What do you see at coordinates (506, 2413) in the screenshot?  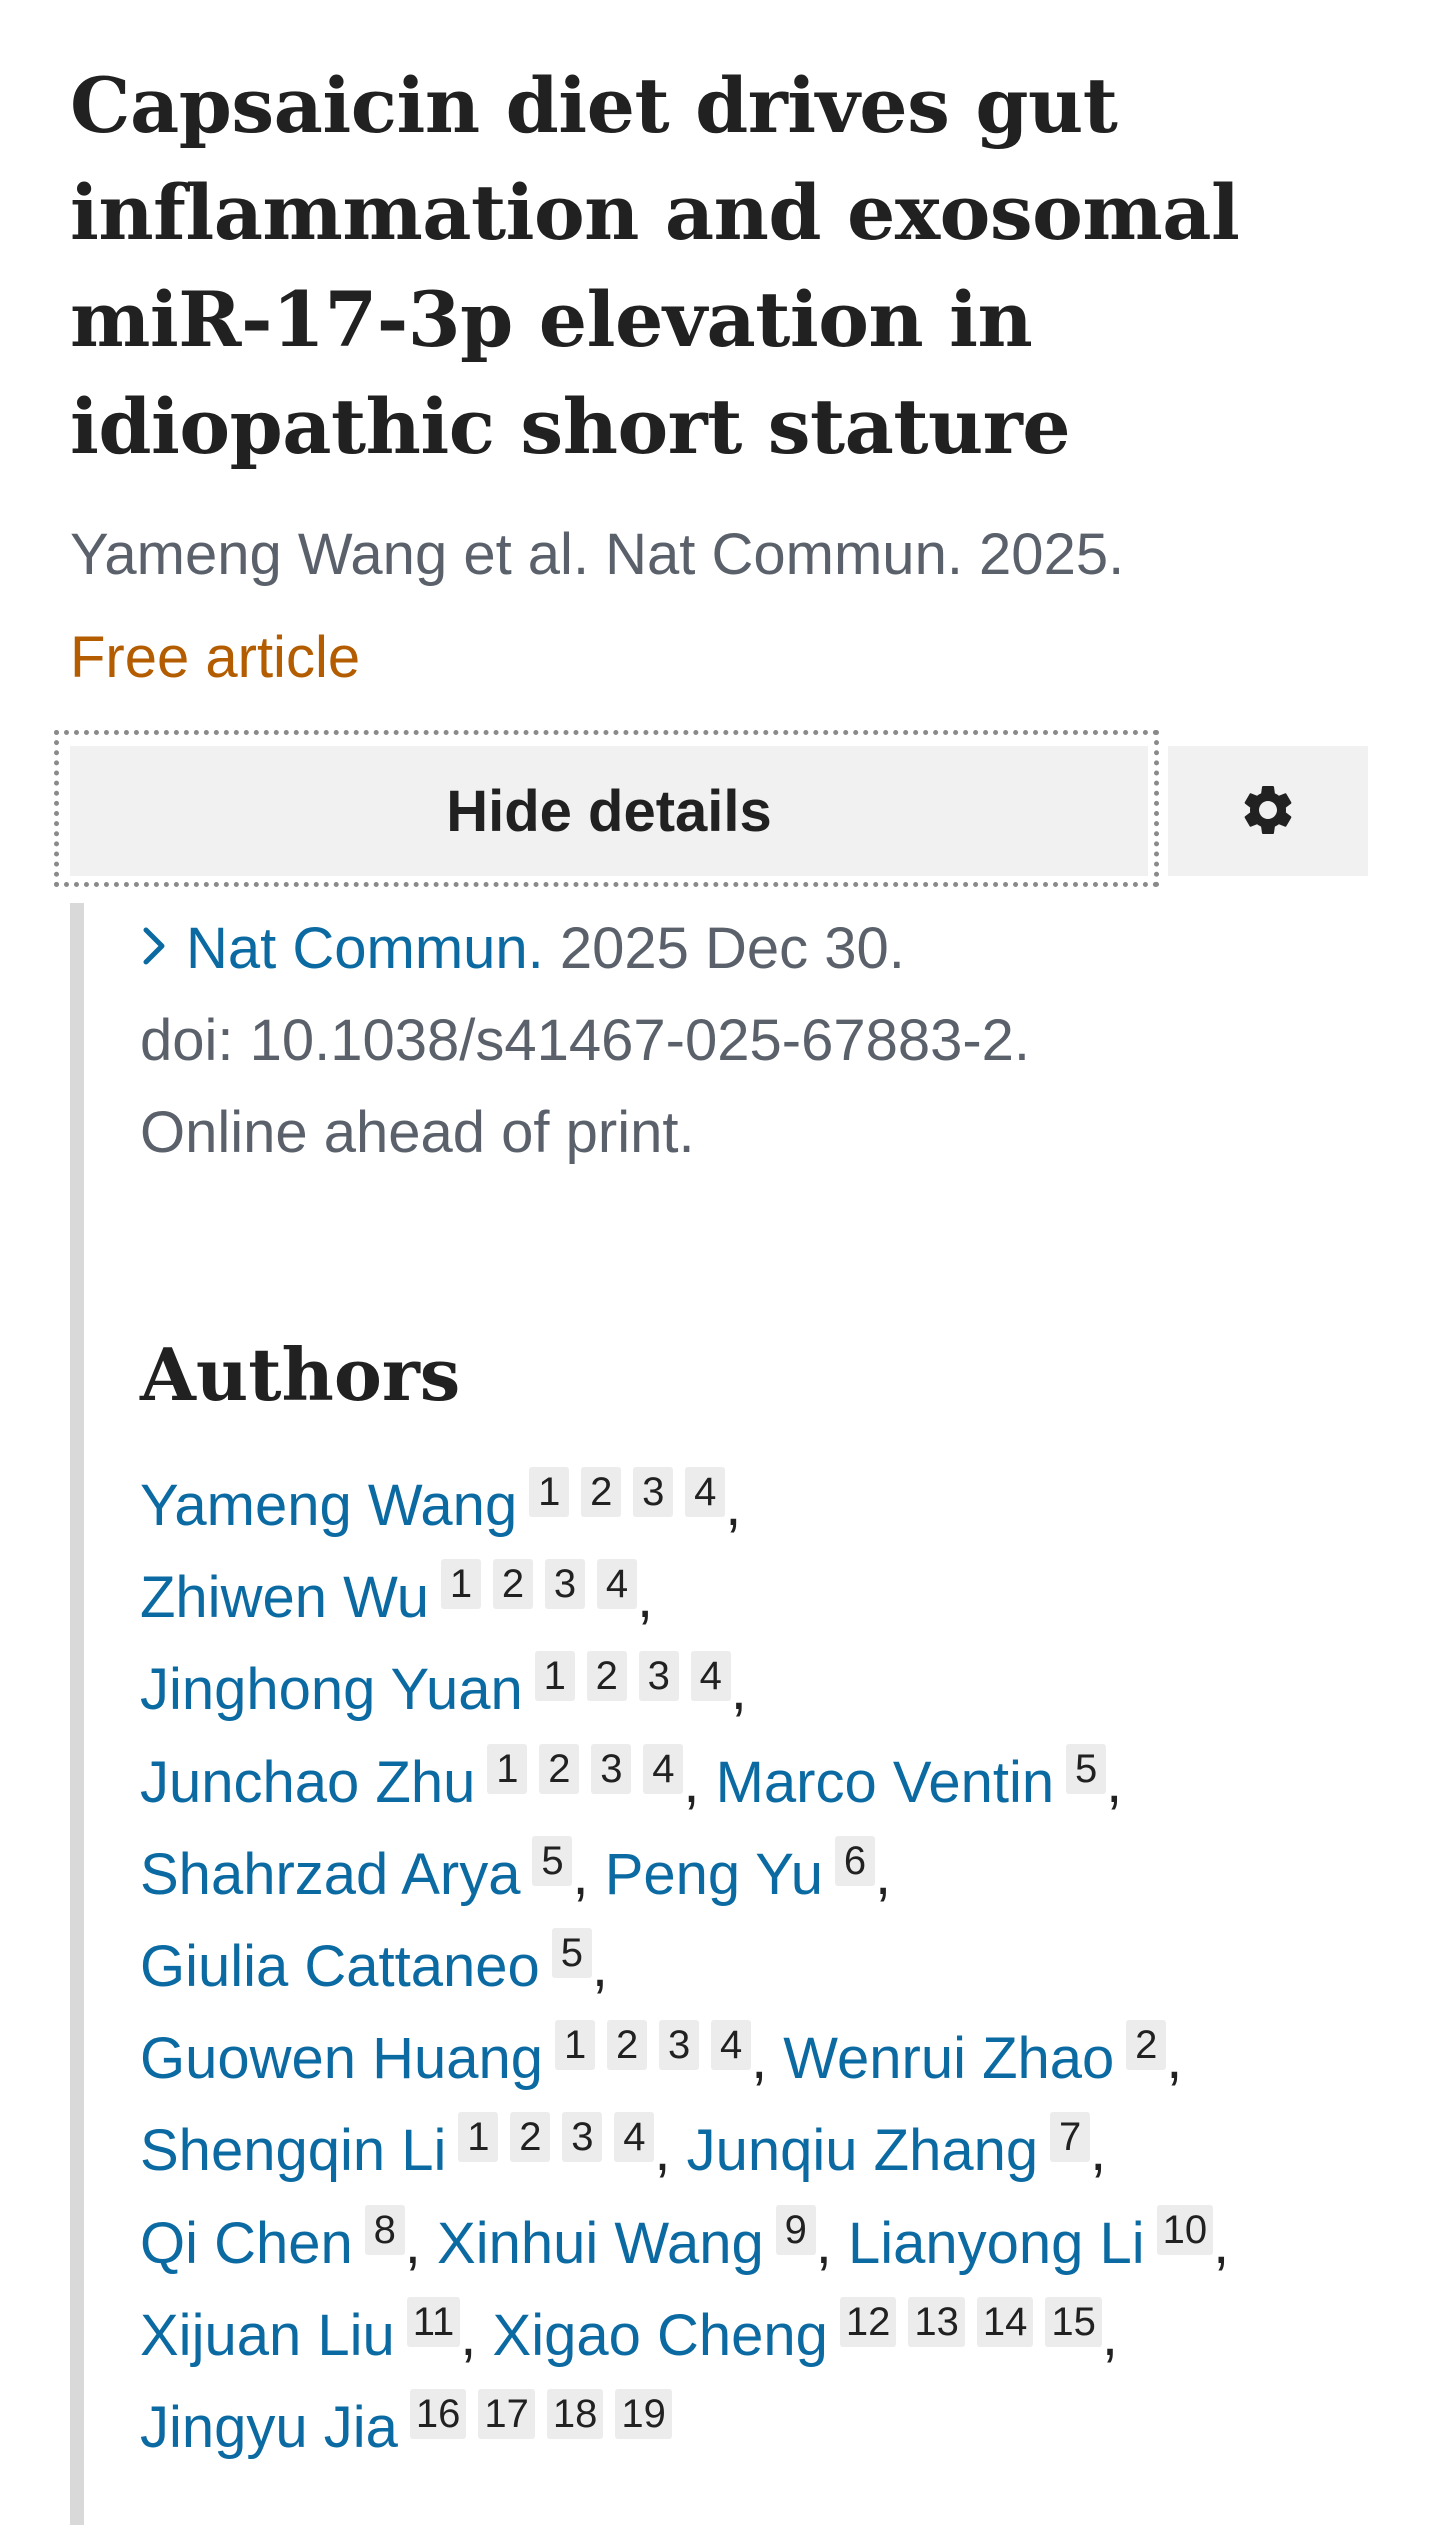 I see `affiliation-badge: 17` at bounding box center [506, 2413].